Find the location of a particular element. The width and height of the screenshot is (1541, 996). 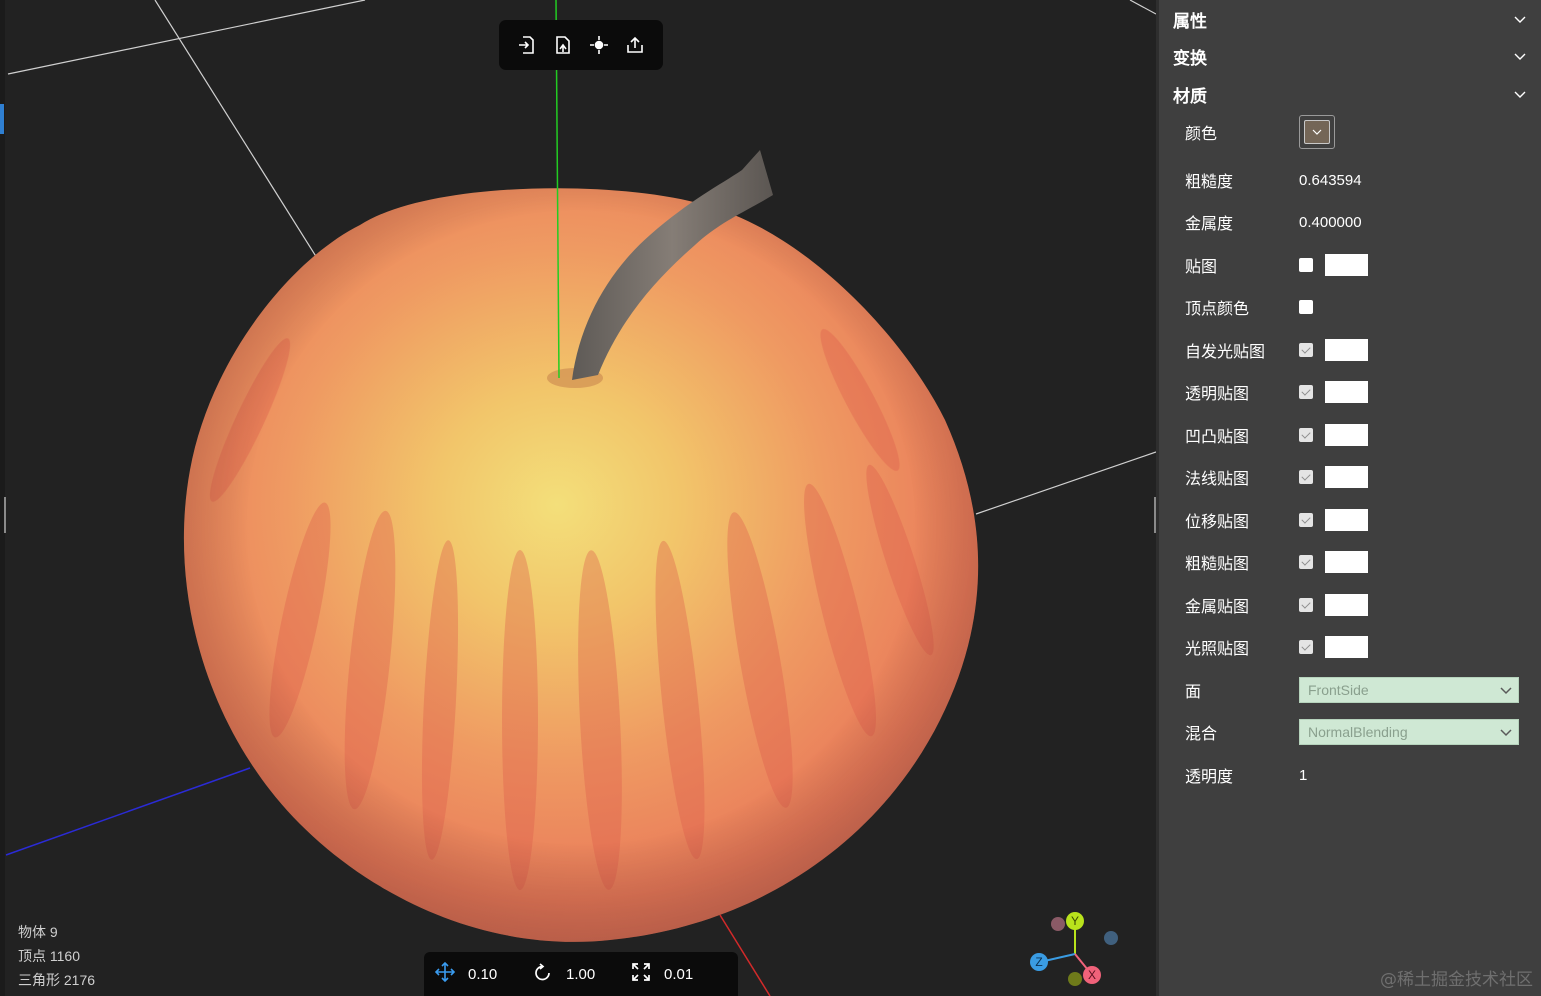

roughness-map-row: 粗糙贴图 is located at coordinates (1355, 562).